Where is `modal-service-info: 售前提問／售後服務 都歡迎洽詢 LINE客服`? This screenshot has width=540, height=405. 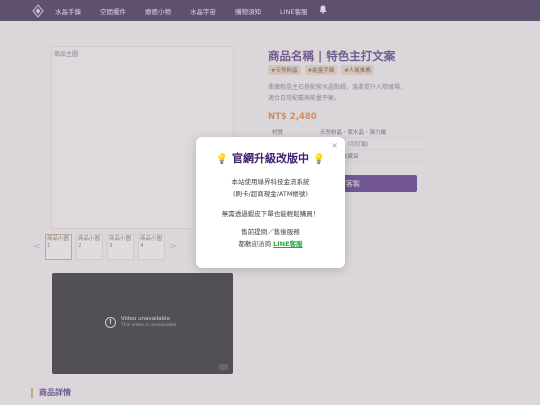 modal-service-info: 售前提問／售後服務 都歡迎洽詢 LINE客服 is located at coordinates (270, 238).